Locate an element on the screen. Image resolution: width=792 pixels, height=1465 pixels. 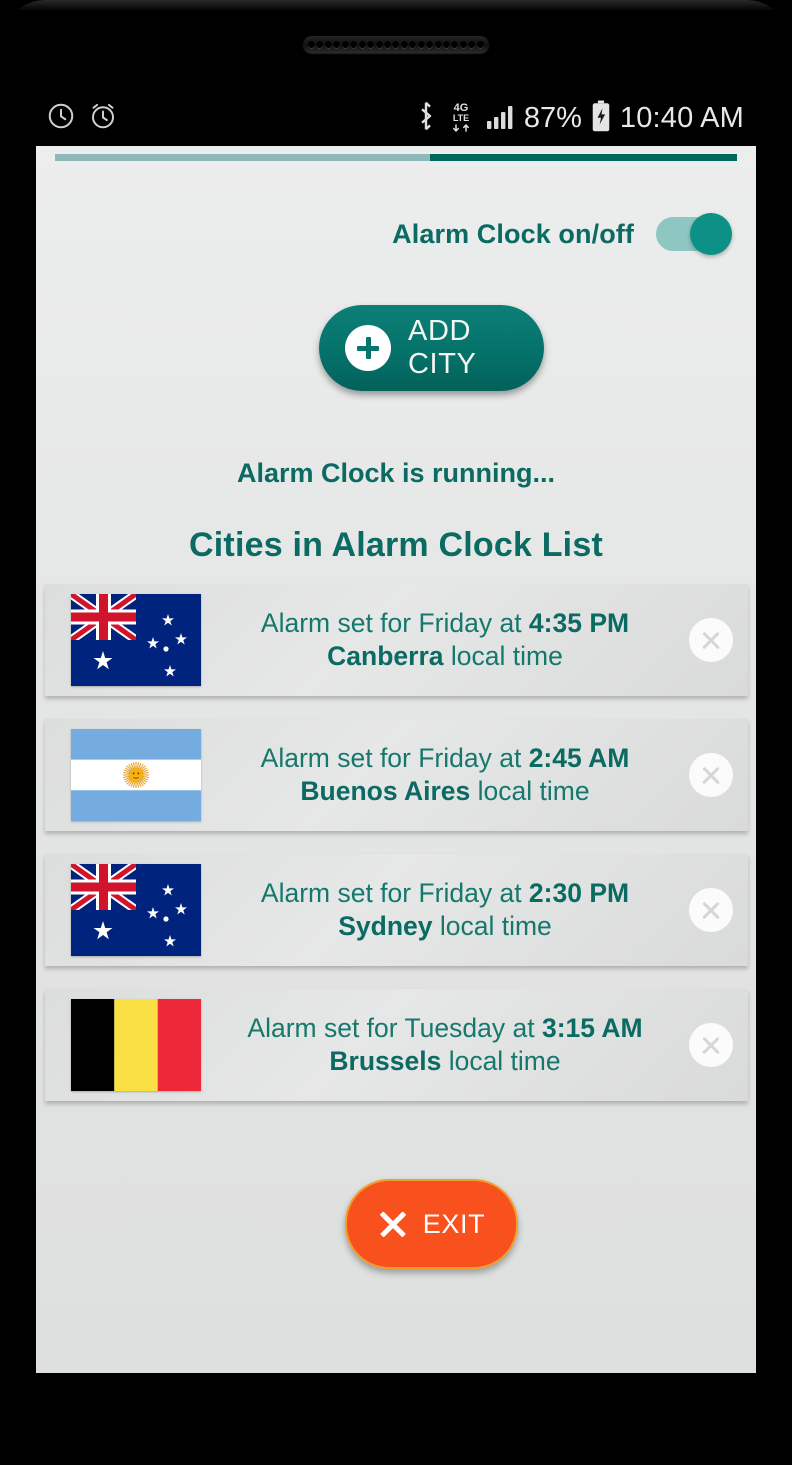
status-bar-left-icons is located at coordinates (59, 118).